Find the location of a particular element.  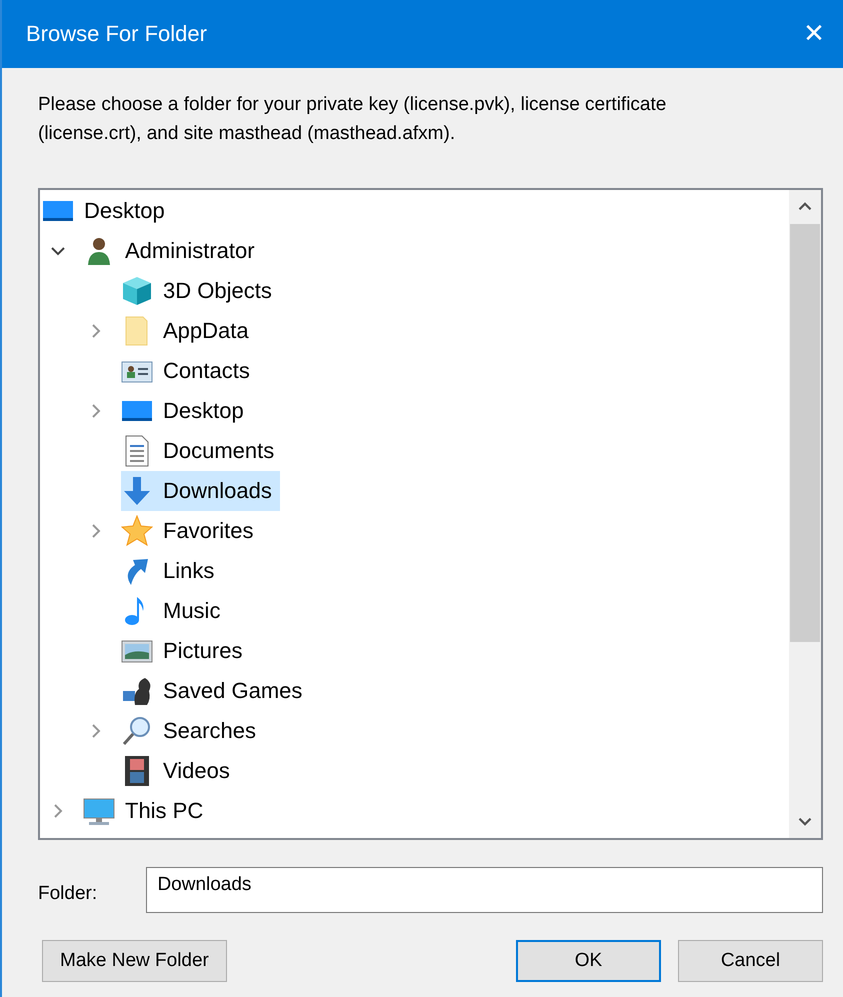

make-folder-button: Make New Folder is located at coordinates (134, 961).